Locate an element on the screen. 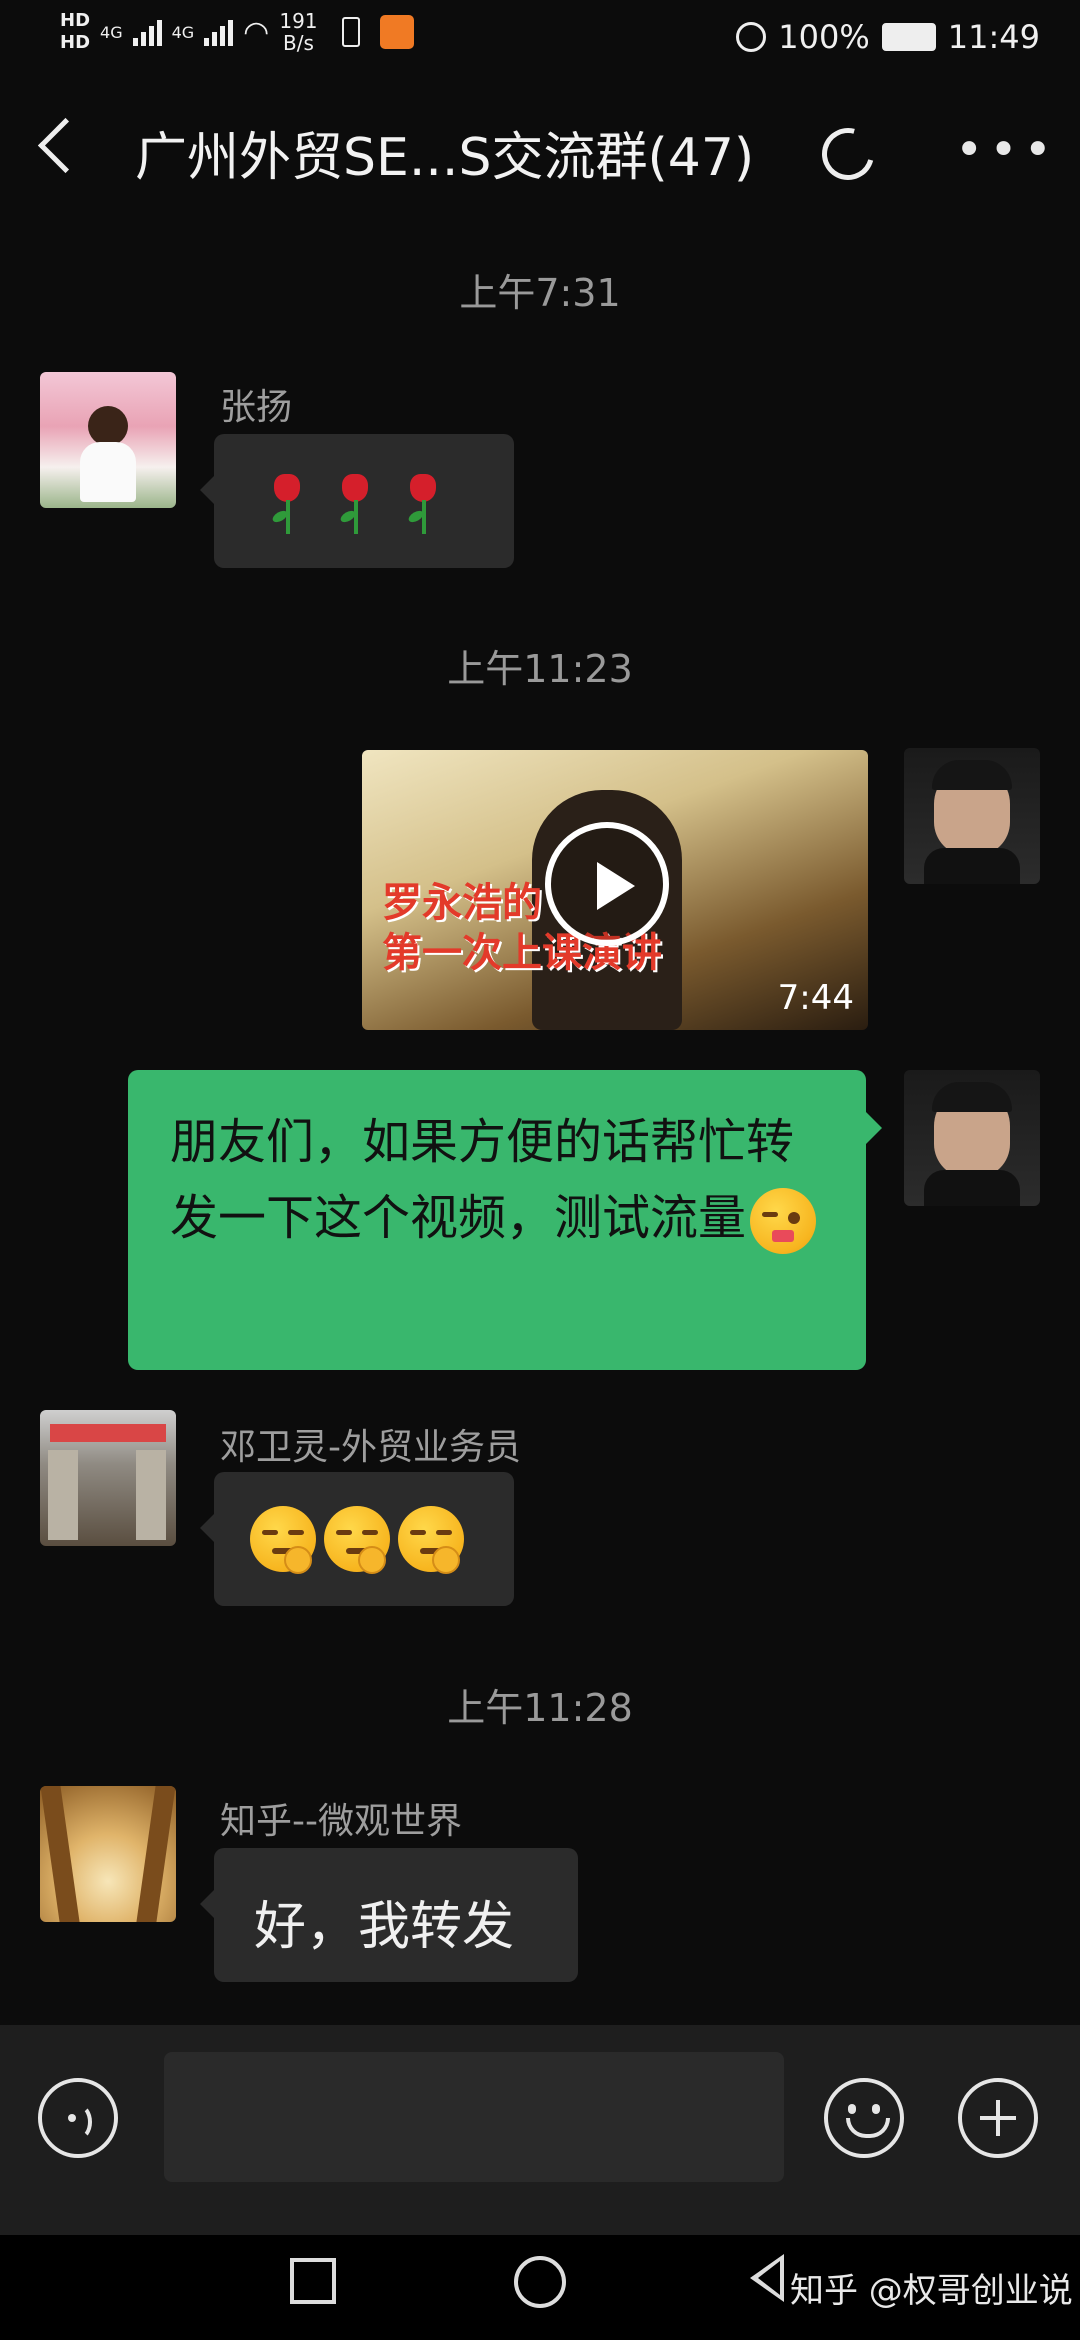 This screenshot has width=1080, height=2340. sender-name: 知乎--微观世界 is located at coordinates (341, 1821).